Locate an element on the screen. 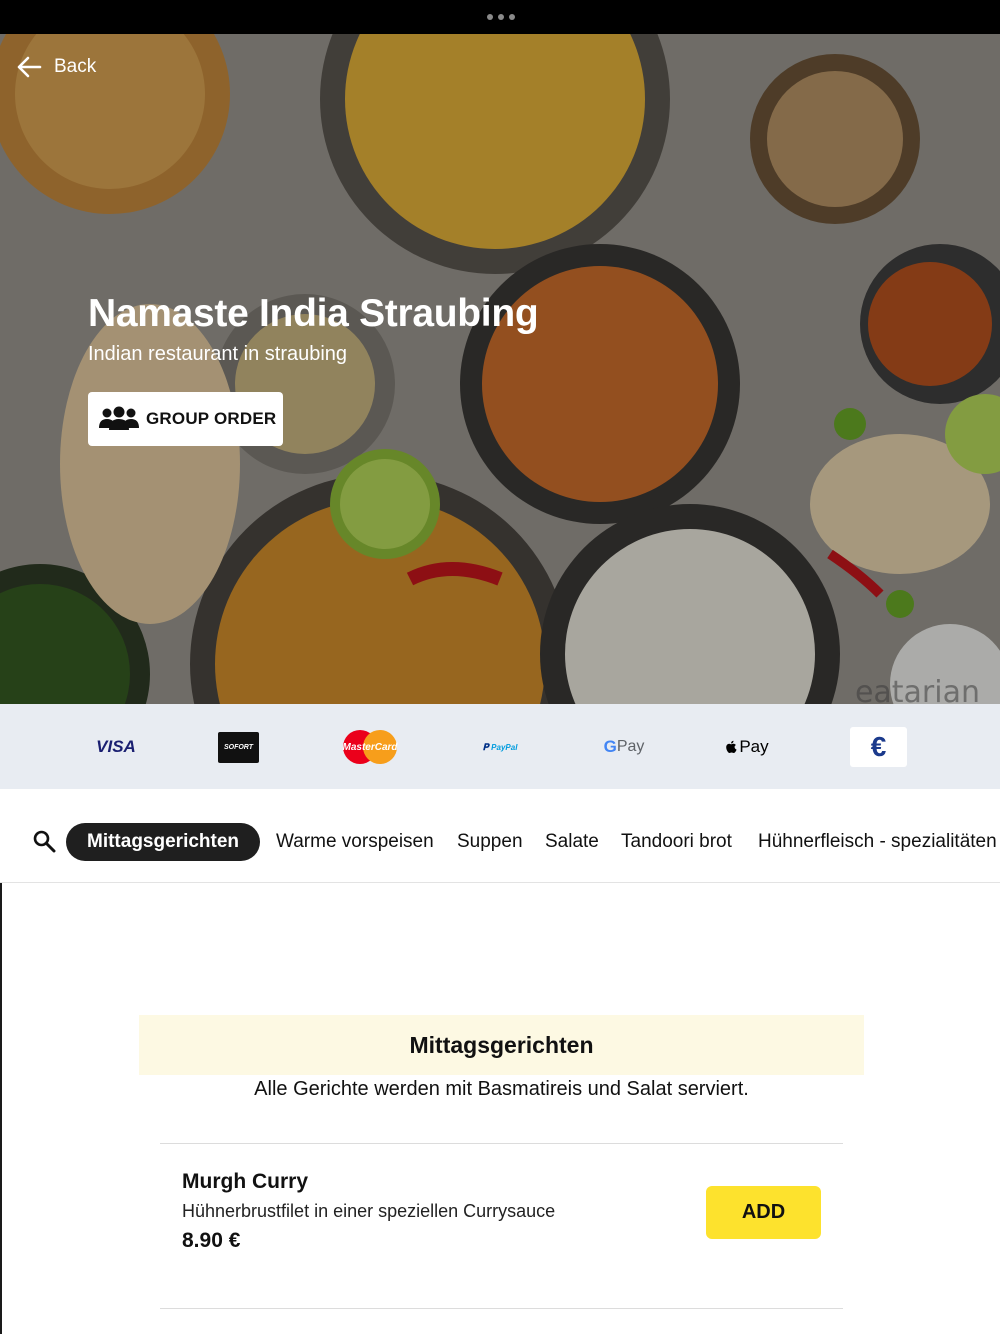 This screenshot has height=1334, width=1000. category-tab-warme-vorspeisen: Warme vorspeisen is located at coordinates (355, 842).